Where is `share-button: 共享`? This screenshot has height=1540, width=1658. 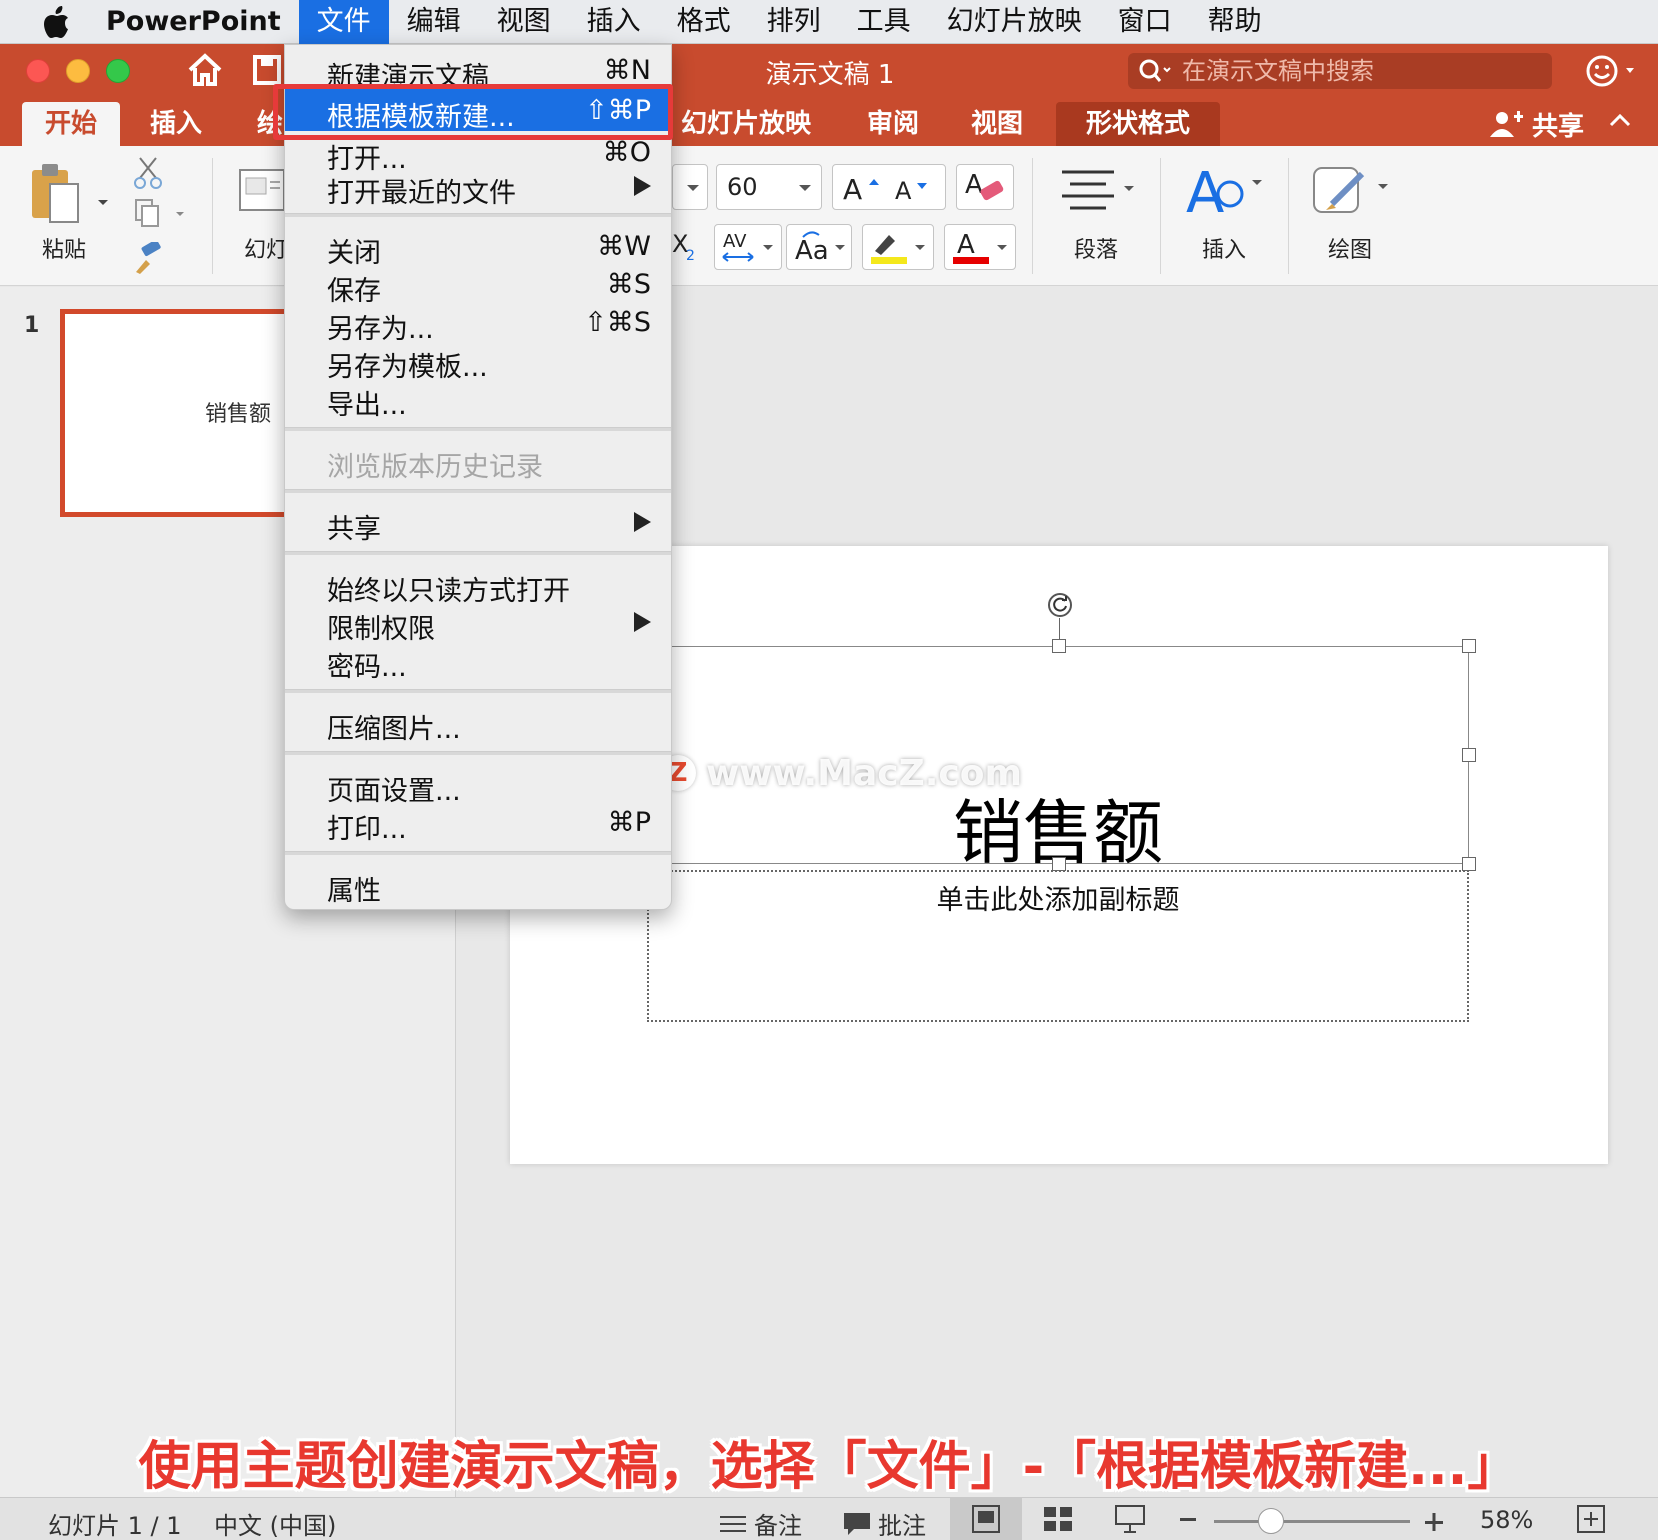 share-button: 共享 is located at coordinates (1536, 124).